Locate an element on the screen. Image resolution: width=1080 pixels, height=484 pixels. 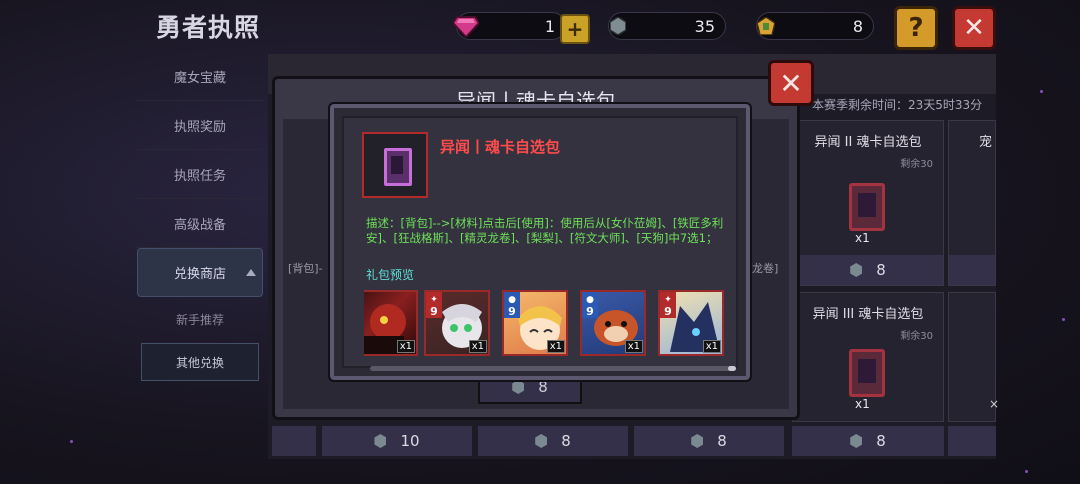
shop-card: 宠 is located at coordinates (972, 203).